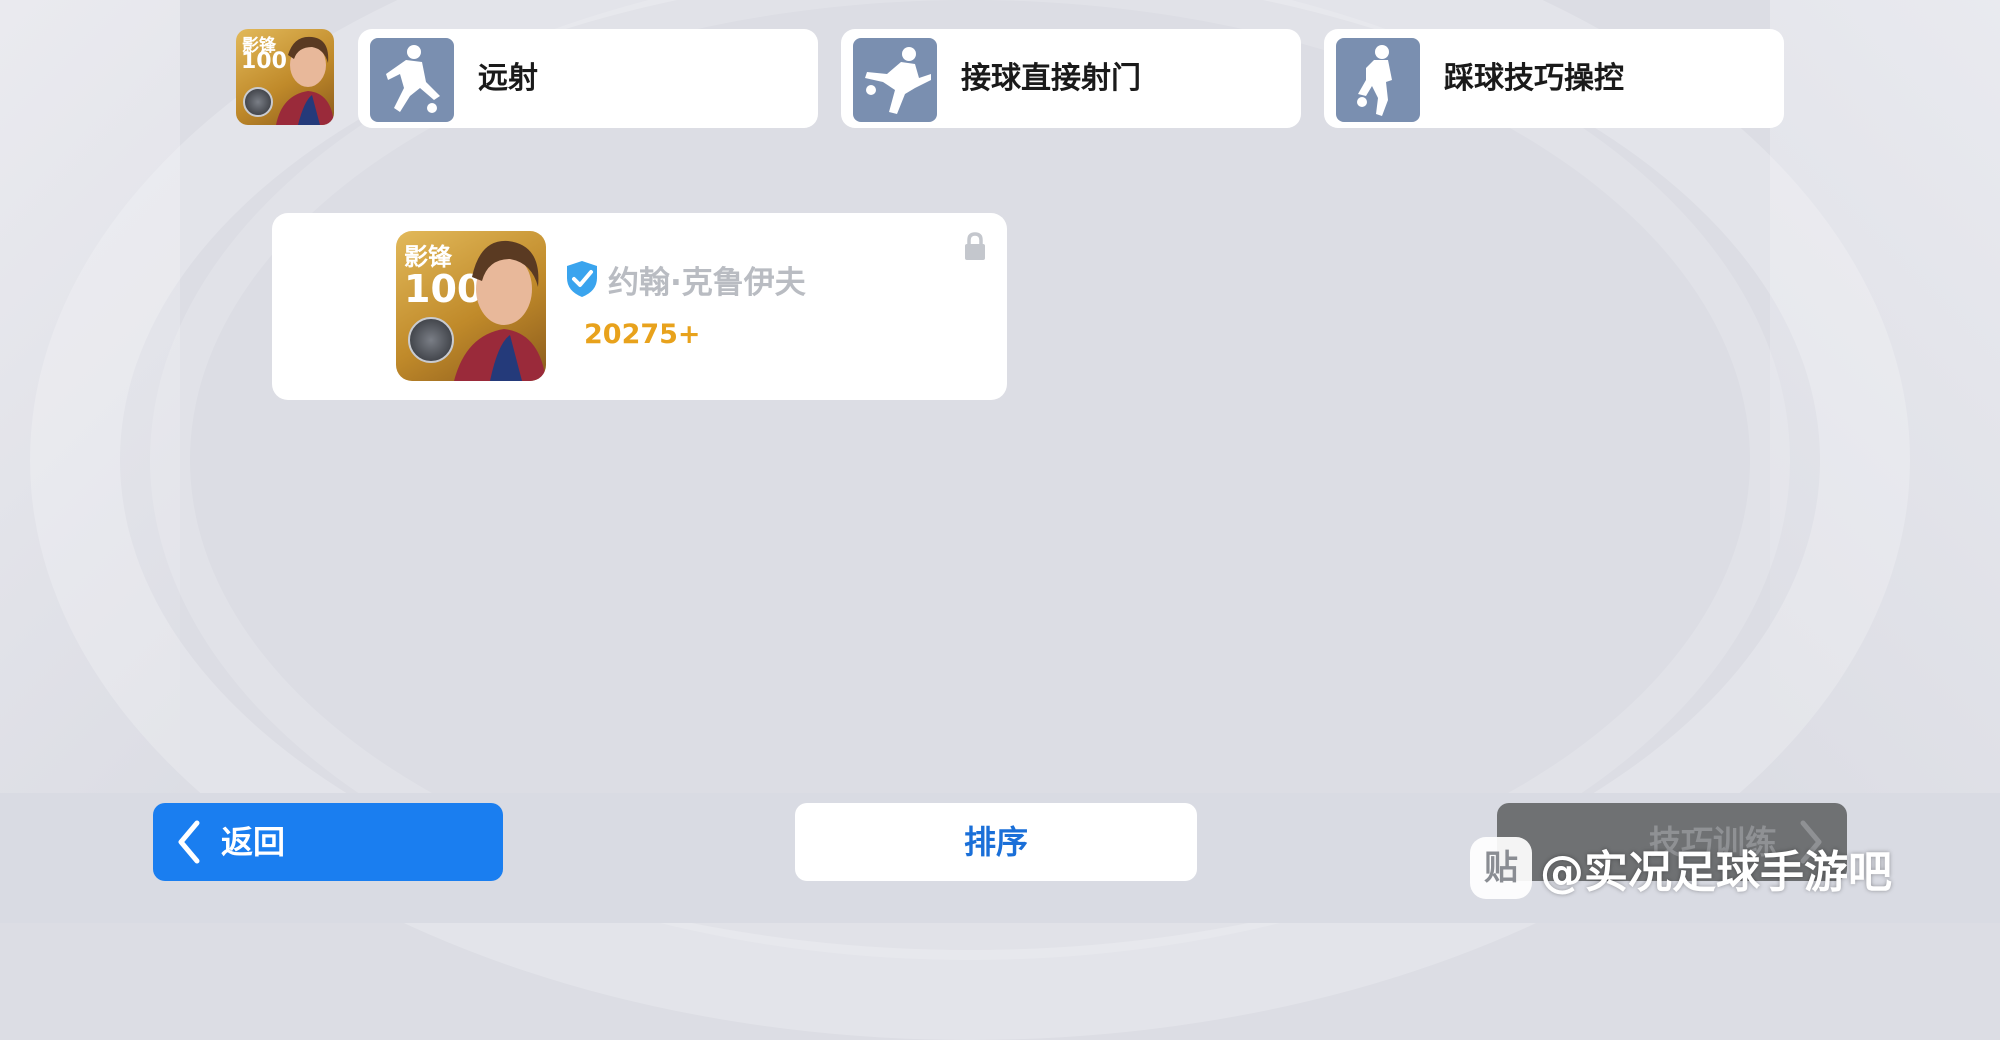 The width and height of the screenshot is (2000, 1040). Describe the element at coordinates (582, 279) in the screenshot. I see `verified-shield-icon` at that location.